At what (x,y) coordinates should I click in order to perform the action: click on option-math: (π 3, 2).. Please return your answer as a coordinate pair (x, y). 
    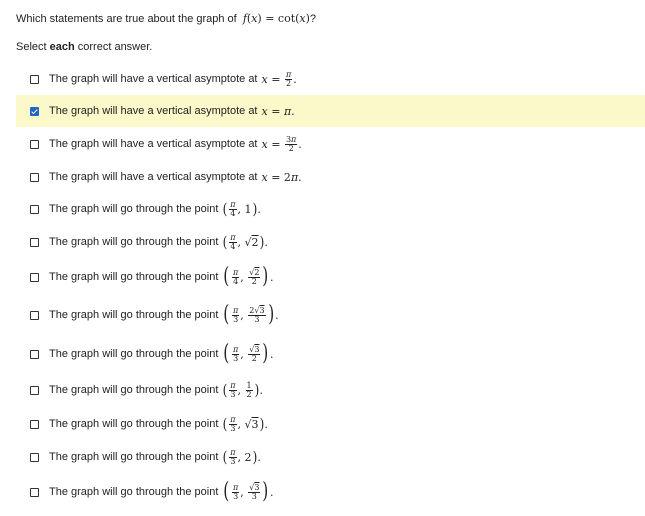
    Looking at the image, I should click on (241, 456).